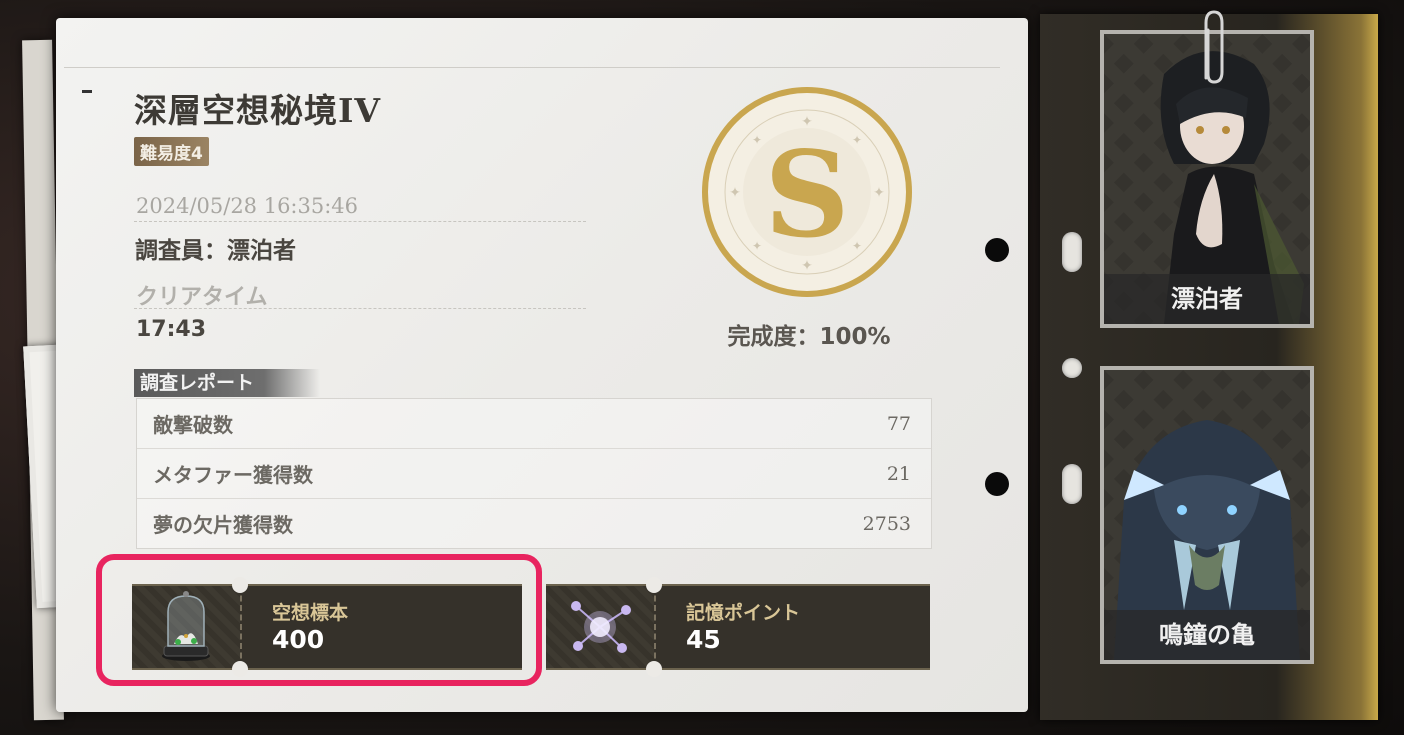 Image resolution: width=1404 pixels, height=735 pixels. What do you see at coordinates (258, 110) in the screenshot?
I see `stage-title: 深層空想秘境IV` at bounding box center [258, 110].